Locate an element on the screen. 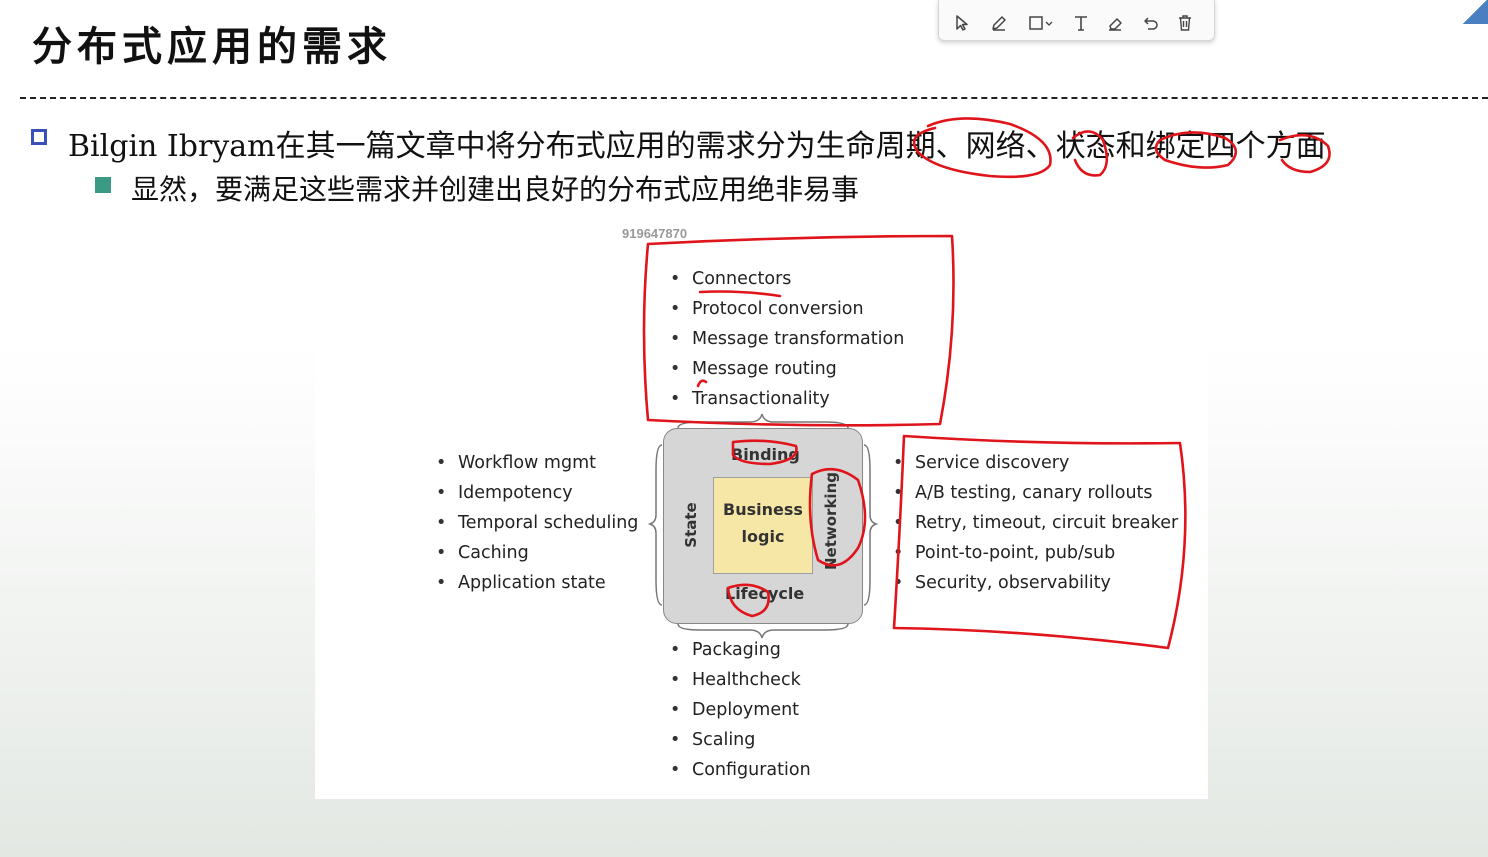 Image resolution: width=1488 pixels, height=857 pixels. list-item: Idempotency is located at coordinates (537, 493).